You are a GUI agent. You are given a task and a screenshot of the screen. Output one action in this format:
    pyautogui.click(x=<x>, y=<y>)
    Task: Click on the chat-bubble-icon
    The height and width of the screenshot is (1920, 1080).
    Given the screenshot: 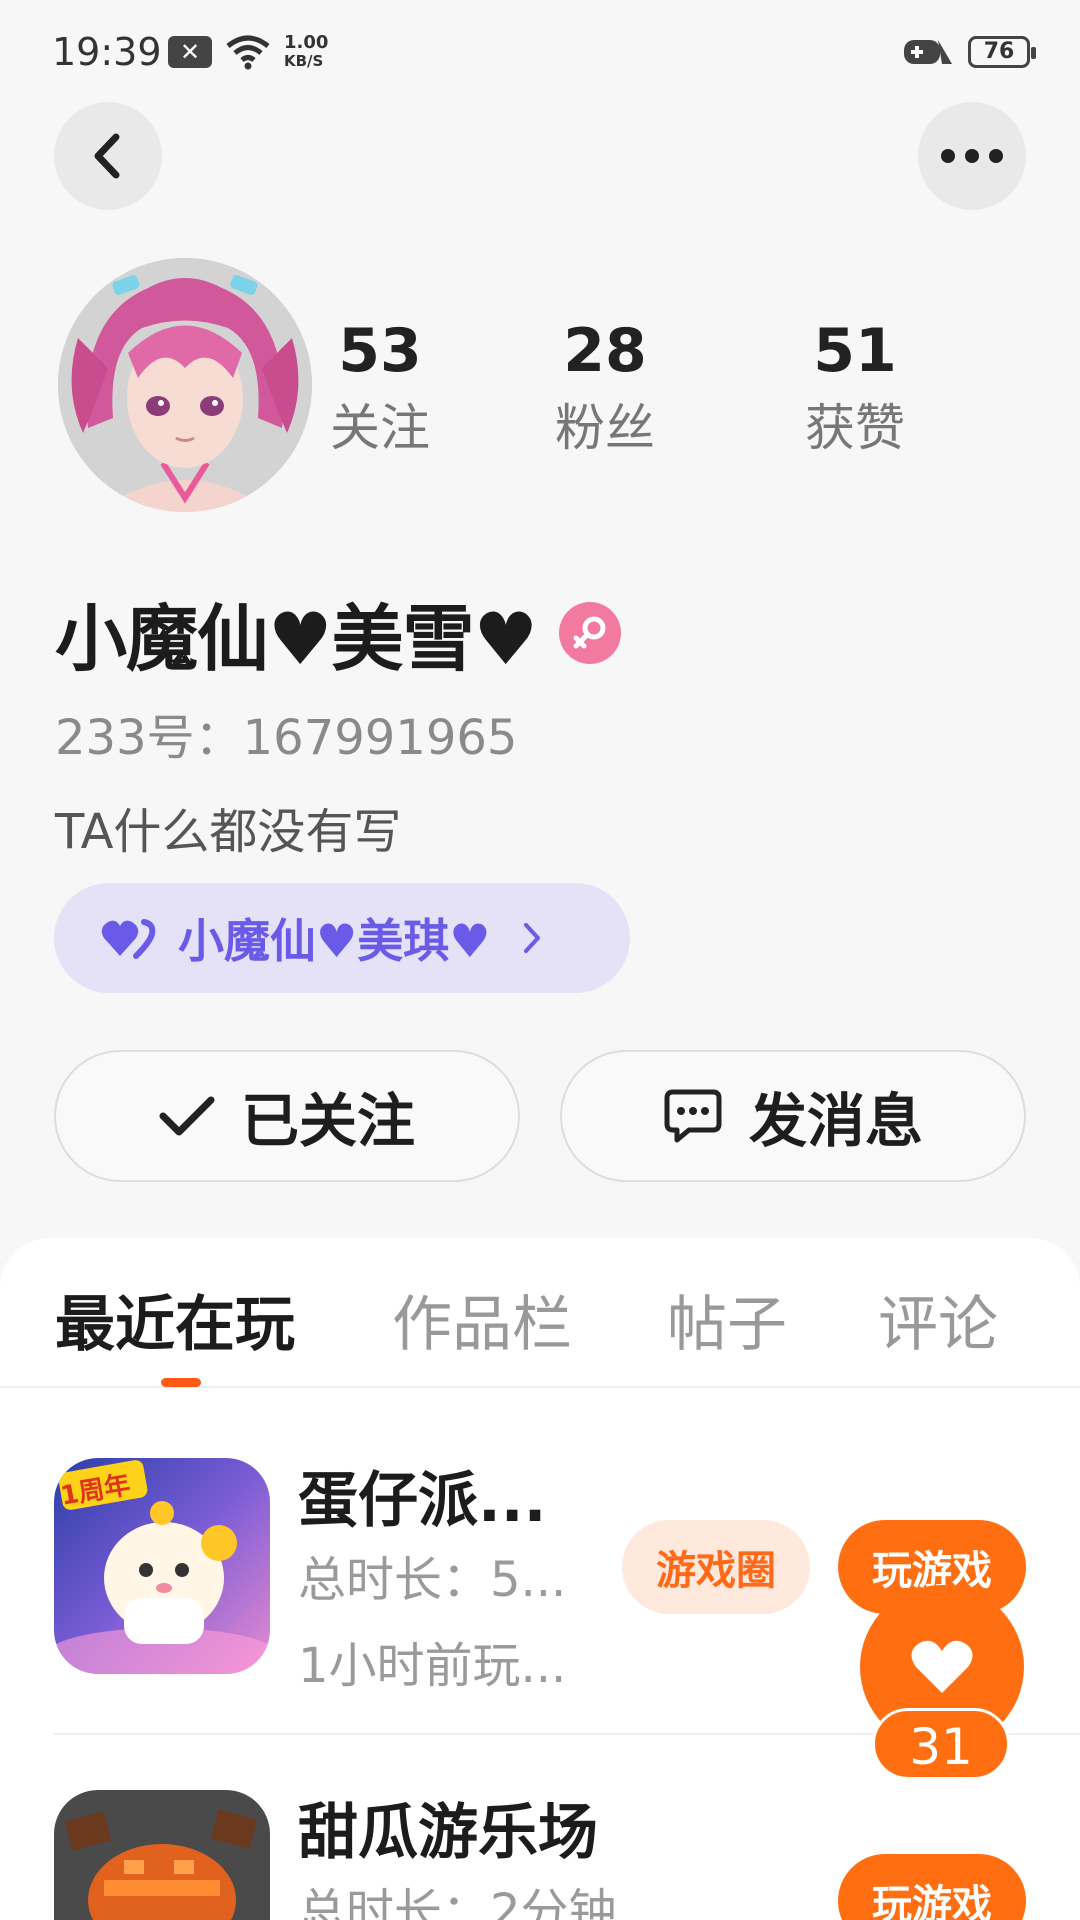 What is the action you would take?
    pyautogui.click(x=693, y=1116)
    